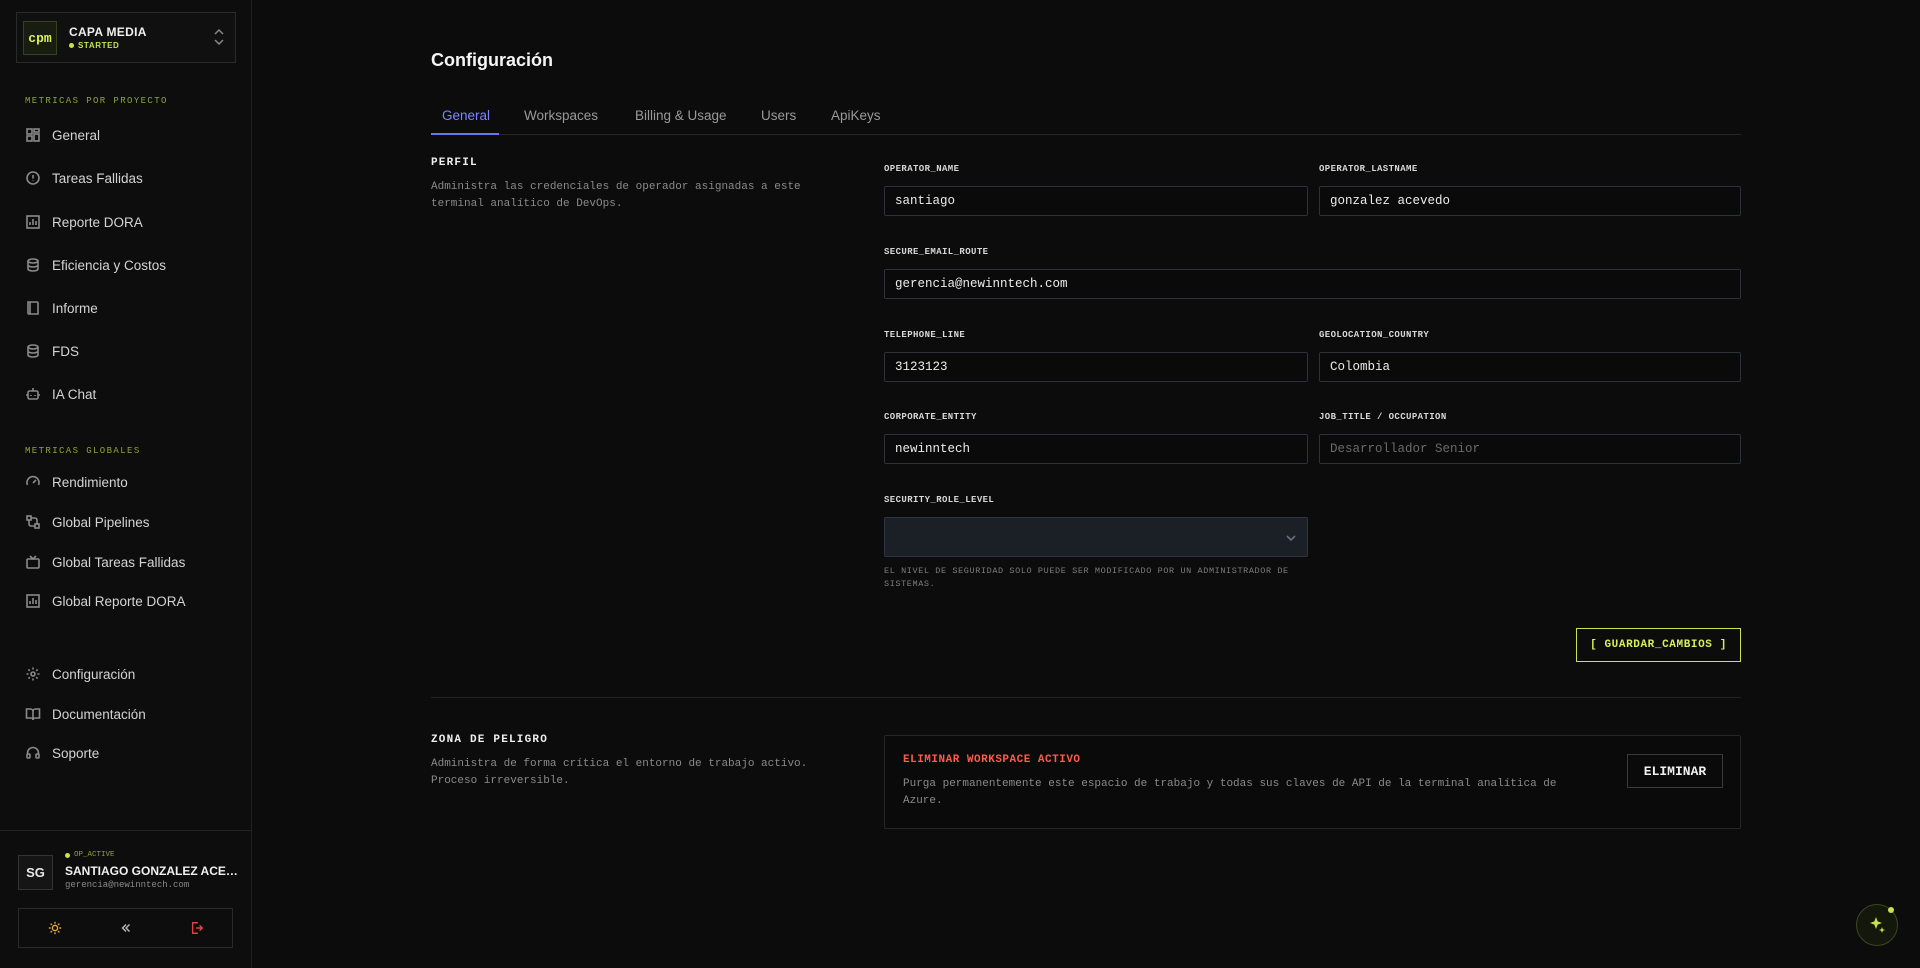  What do you see at coordinates (96, 101) in the screenshot?
I see `section-label-project: METRICAS POR PROYECTO` at bounding box center [96, 101].